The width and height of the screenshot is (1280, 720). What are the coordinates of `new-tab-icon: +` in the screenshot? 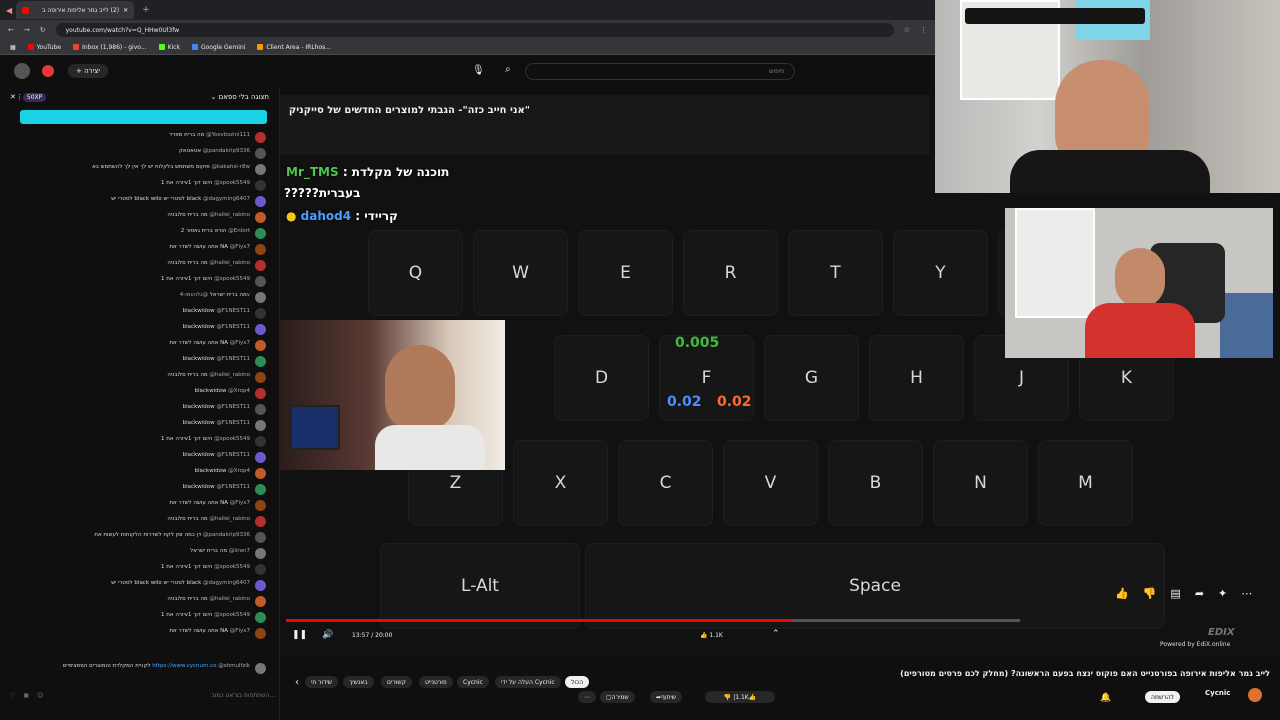 It's located at (146, 10).